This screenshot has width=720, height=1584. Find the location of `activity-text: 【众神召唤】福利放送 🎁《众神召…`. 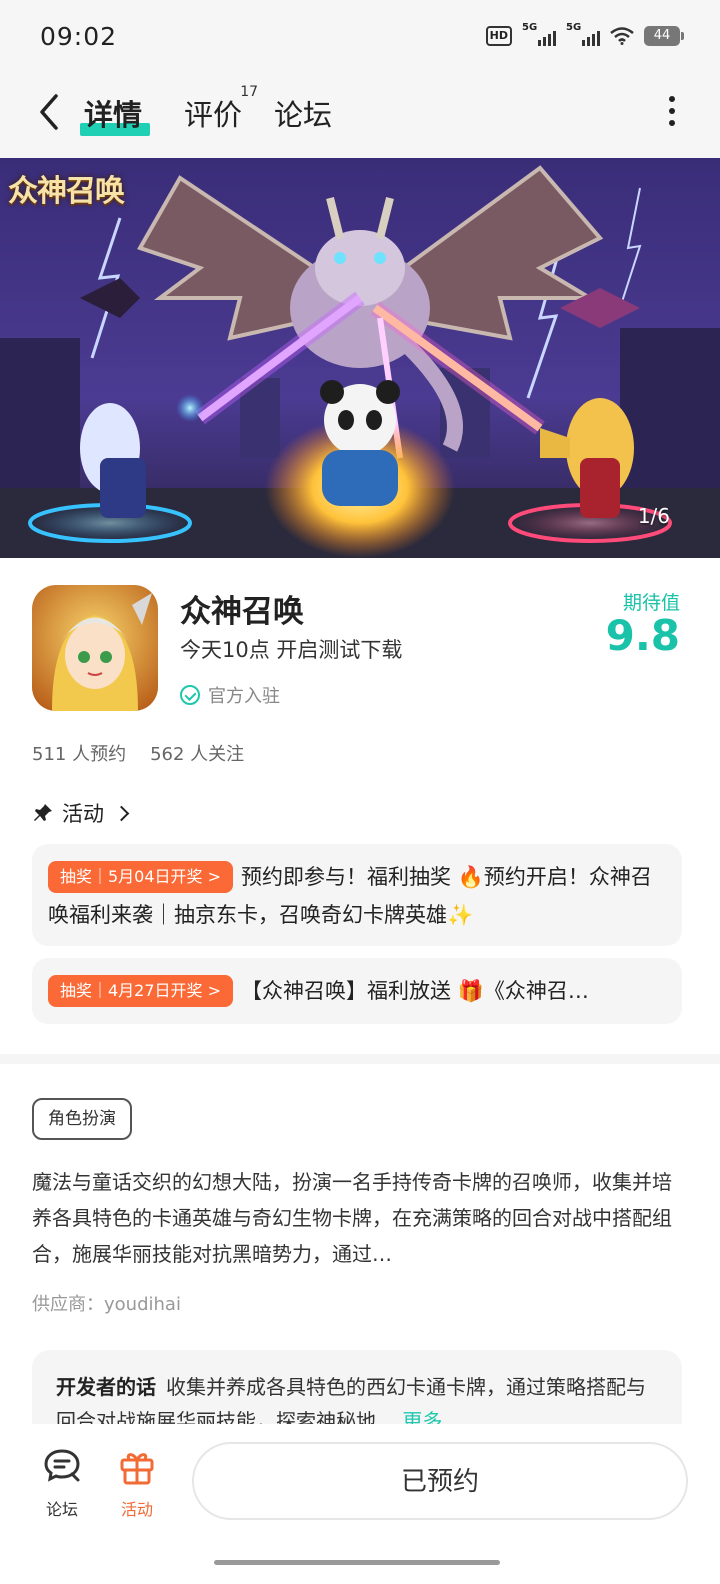

activity-text: 【众神召唤】福利放送 🎁《众神召… is located at coordinates (415, 991).